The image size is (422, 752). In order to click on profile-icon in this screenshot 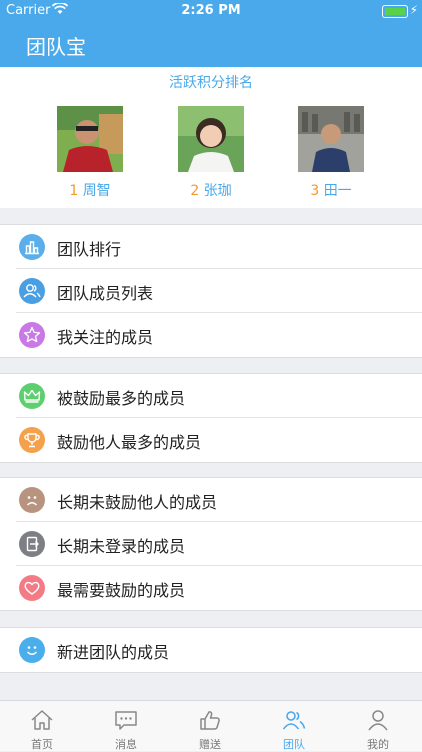, I will do `click(378, 720)`.